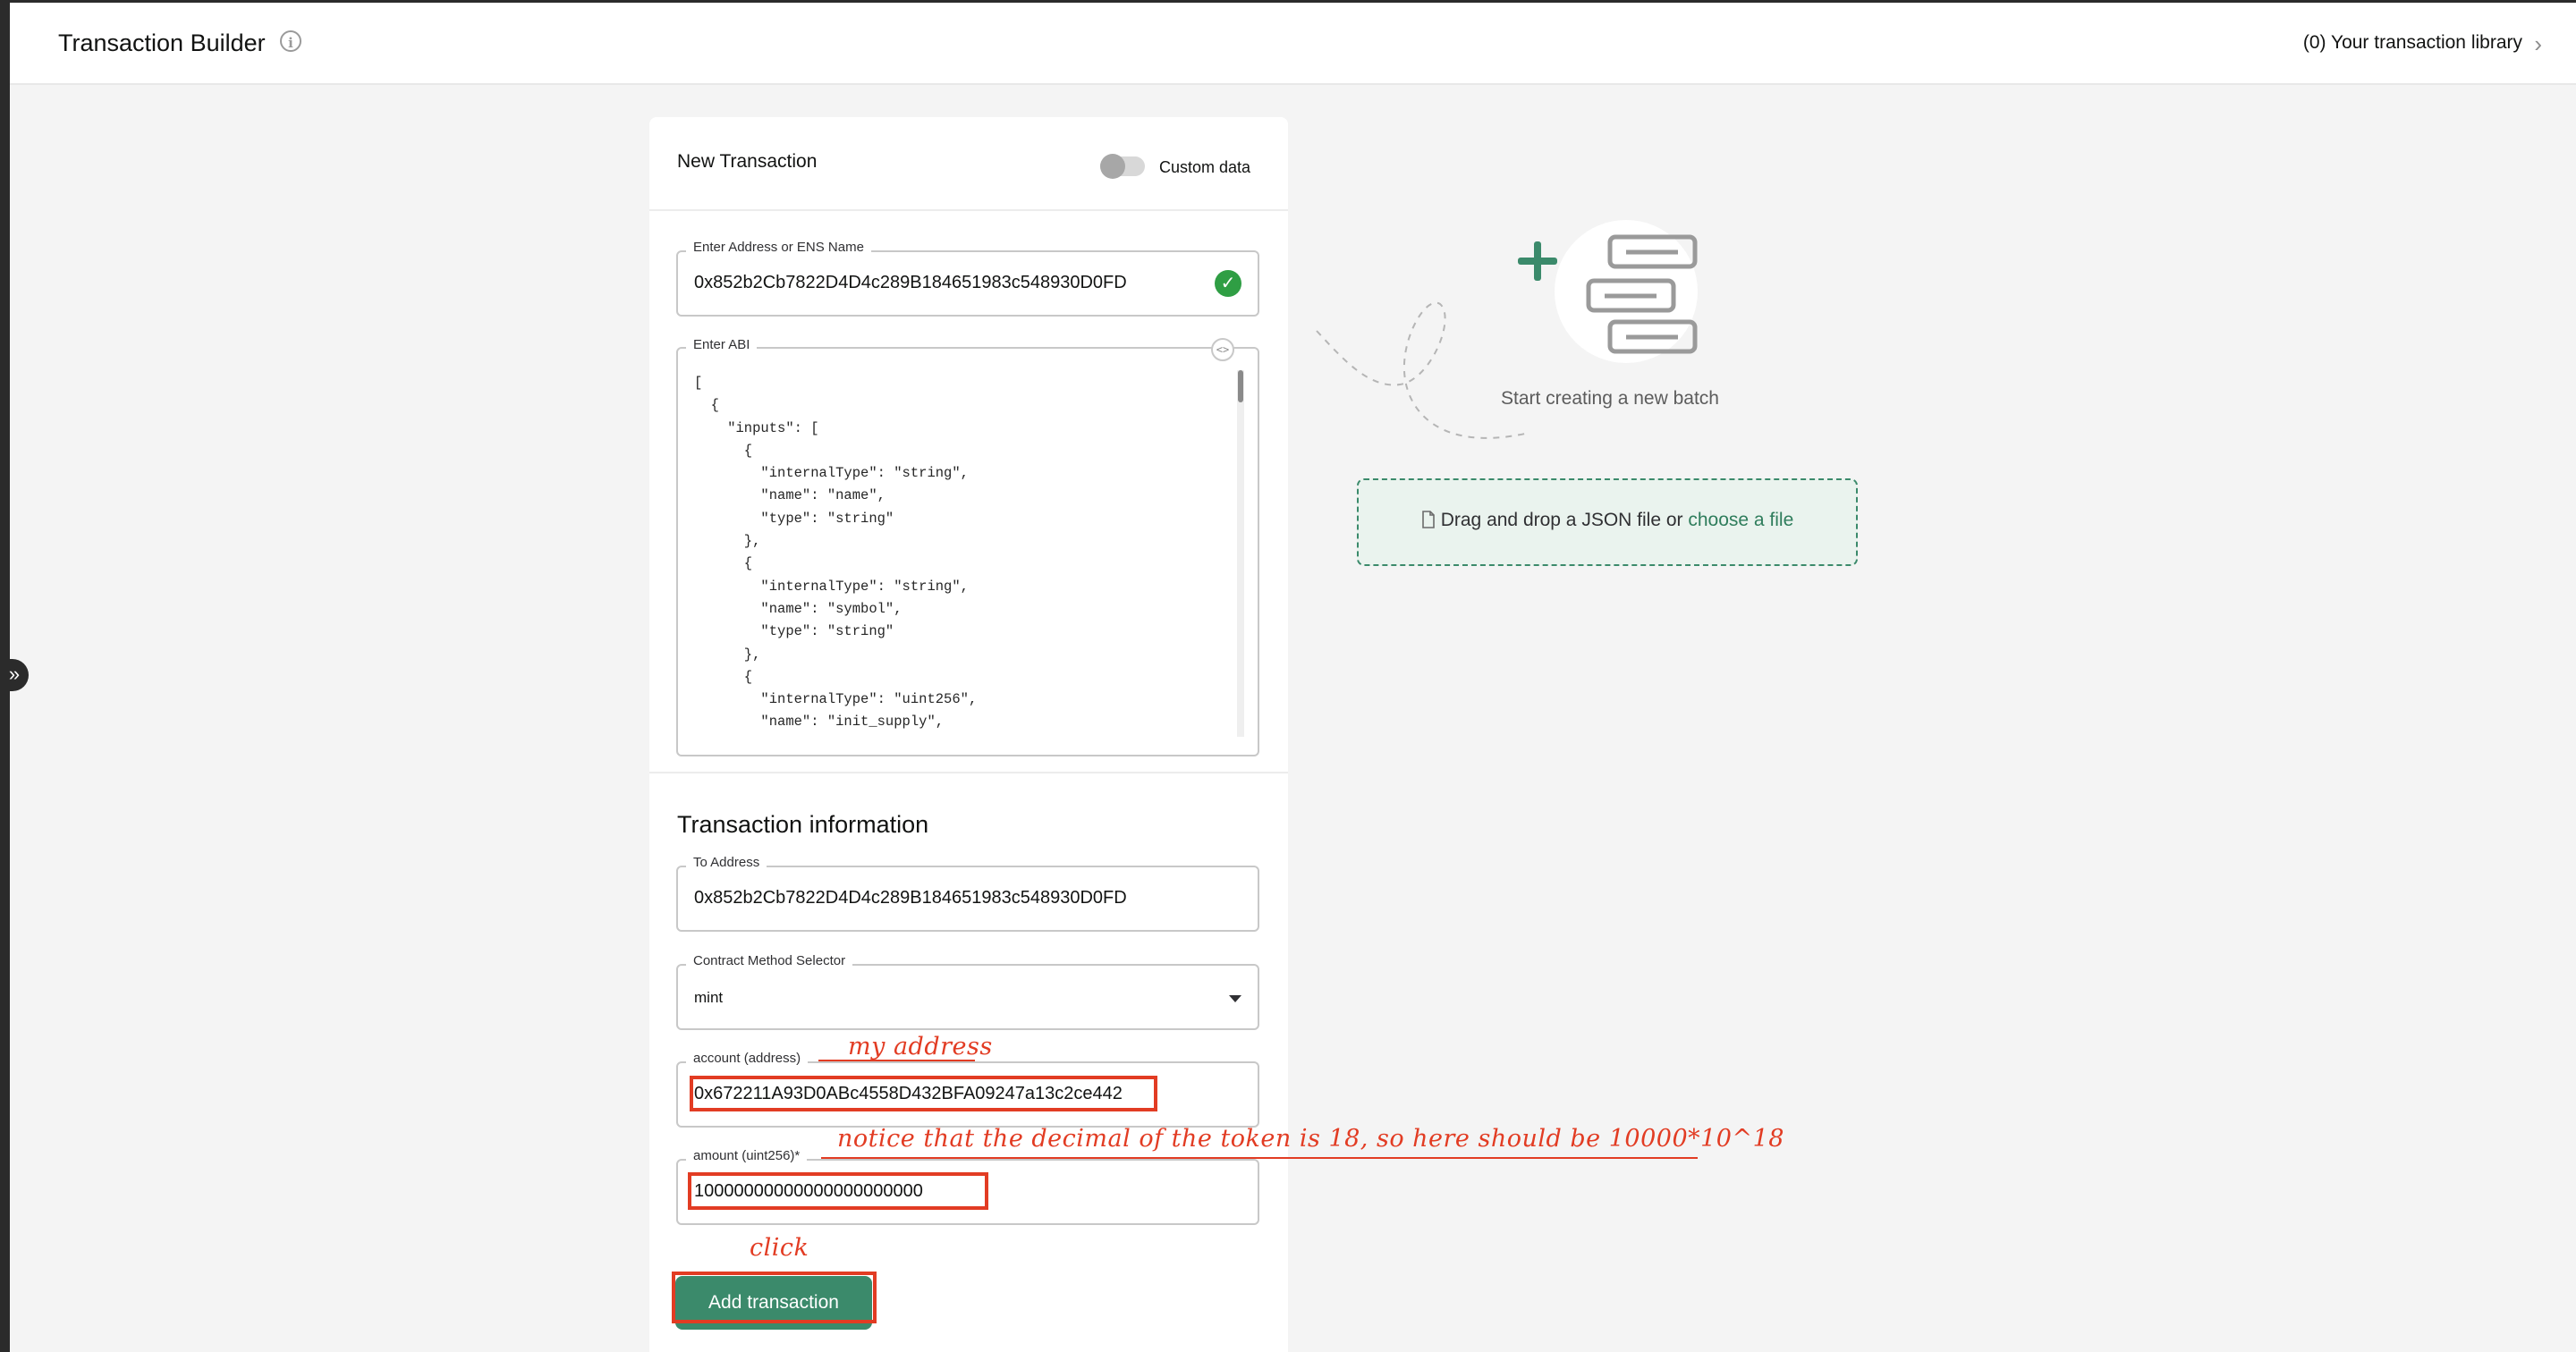 The width and height of the screenshot is (2576, 1352). Describe the element at coordinates (747, 1155) in the screenshot. I see `amount-label: amount (uint256)*` at that location.